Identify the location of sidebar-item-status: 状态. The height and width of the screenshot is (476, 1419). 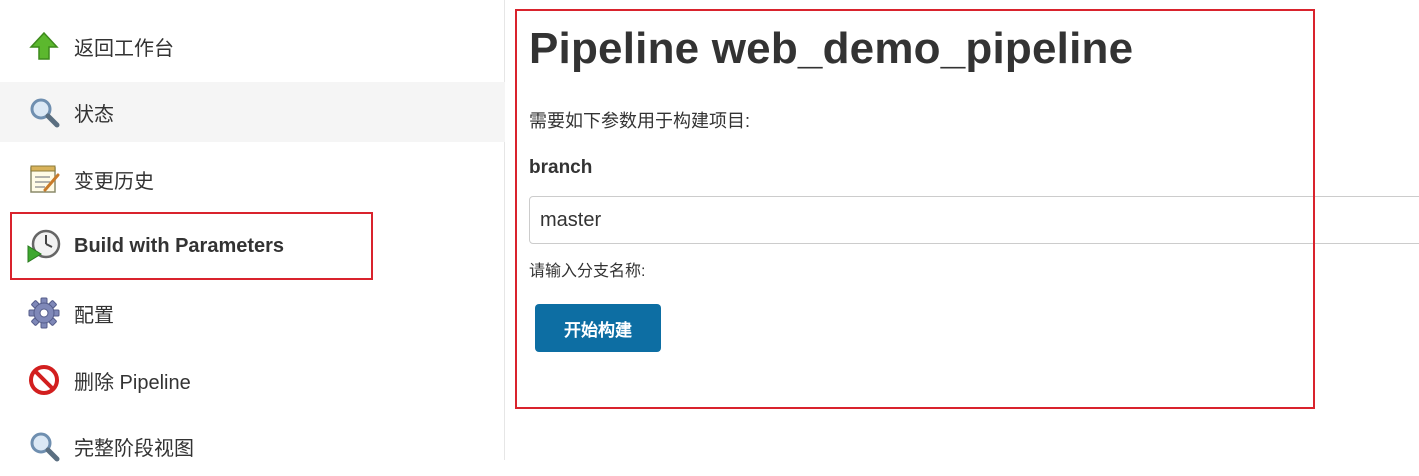
(252, 112).